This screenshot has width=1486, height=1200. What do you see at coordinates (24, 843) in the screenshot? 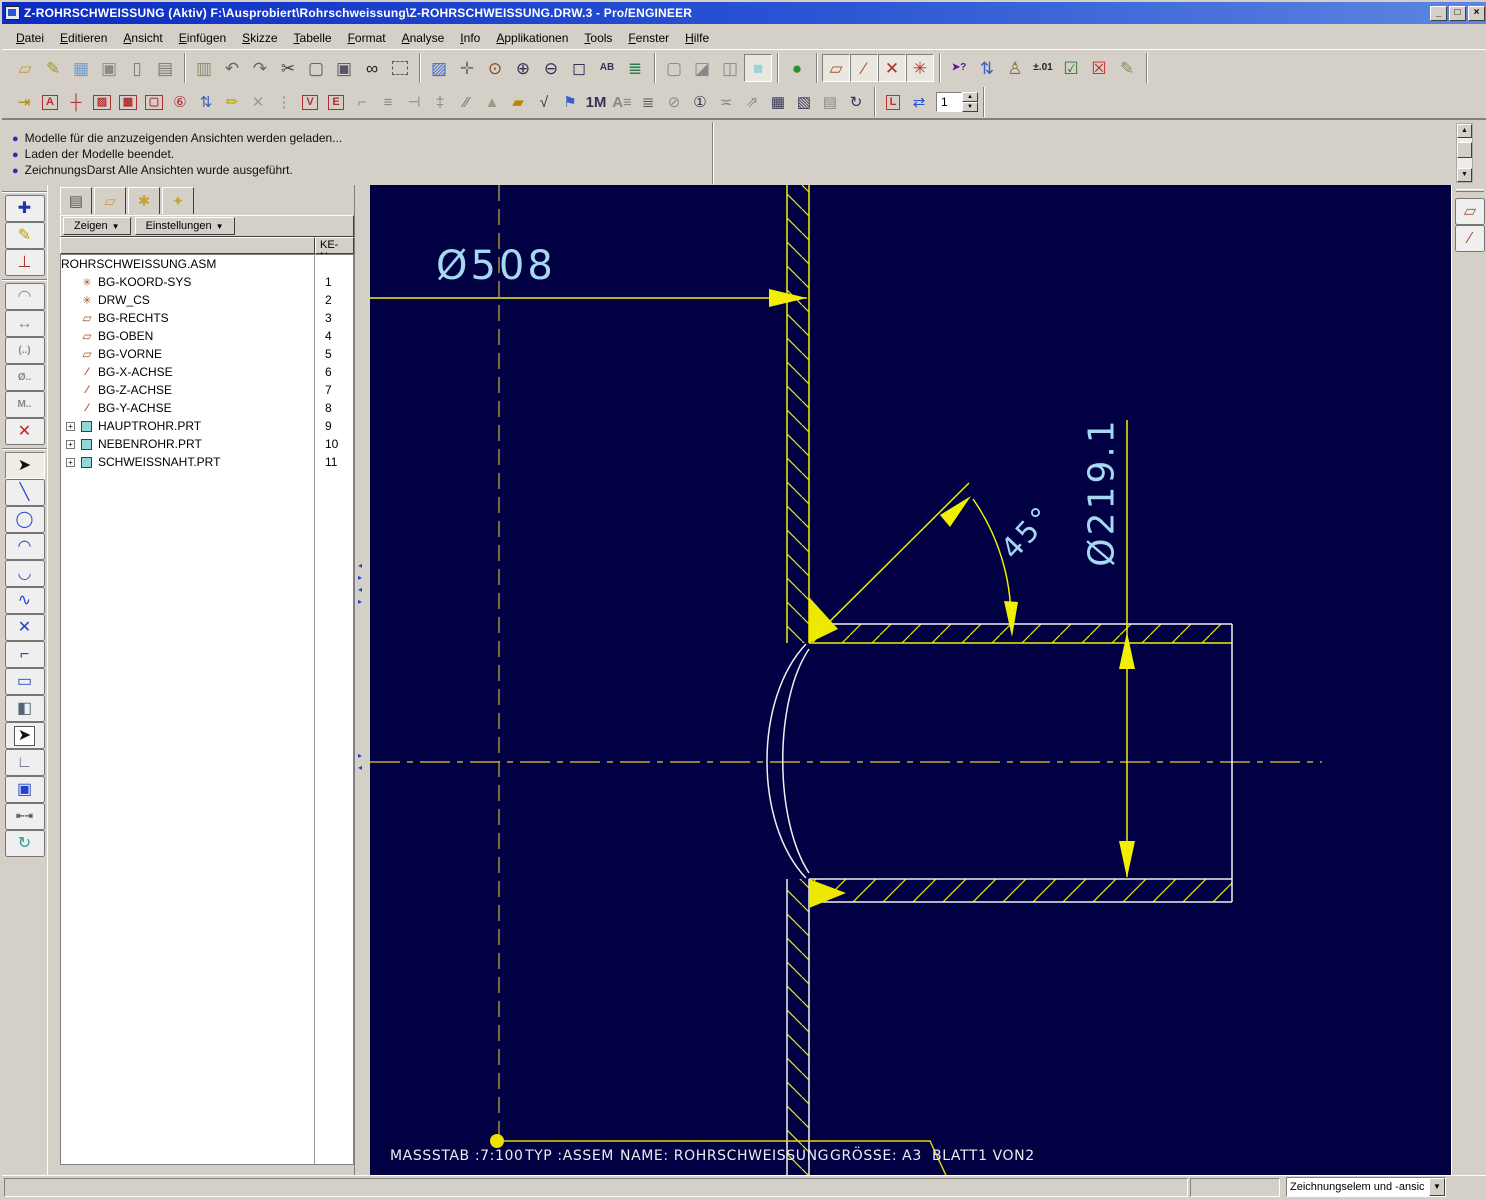
I see `regenerate-tool: ↻` at bounding box center [24, 843].